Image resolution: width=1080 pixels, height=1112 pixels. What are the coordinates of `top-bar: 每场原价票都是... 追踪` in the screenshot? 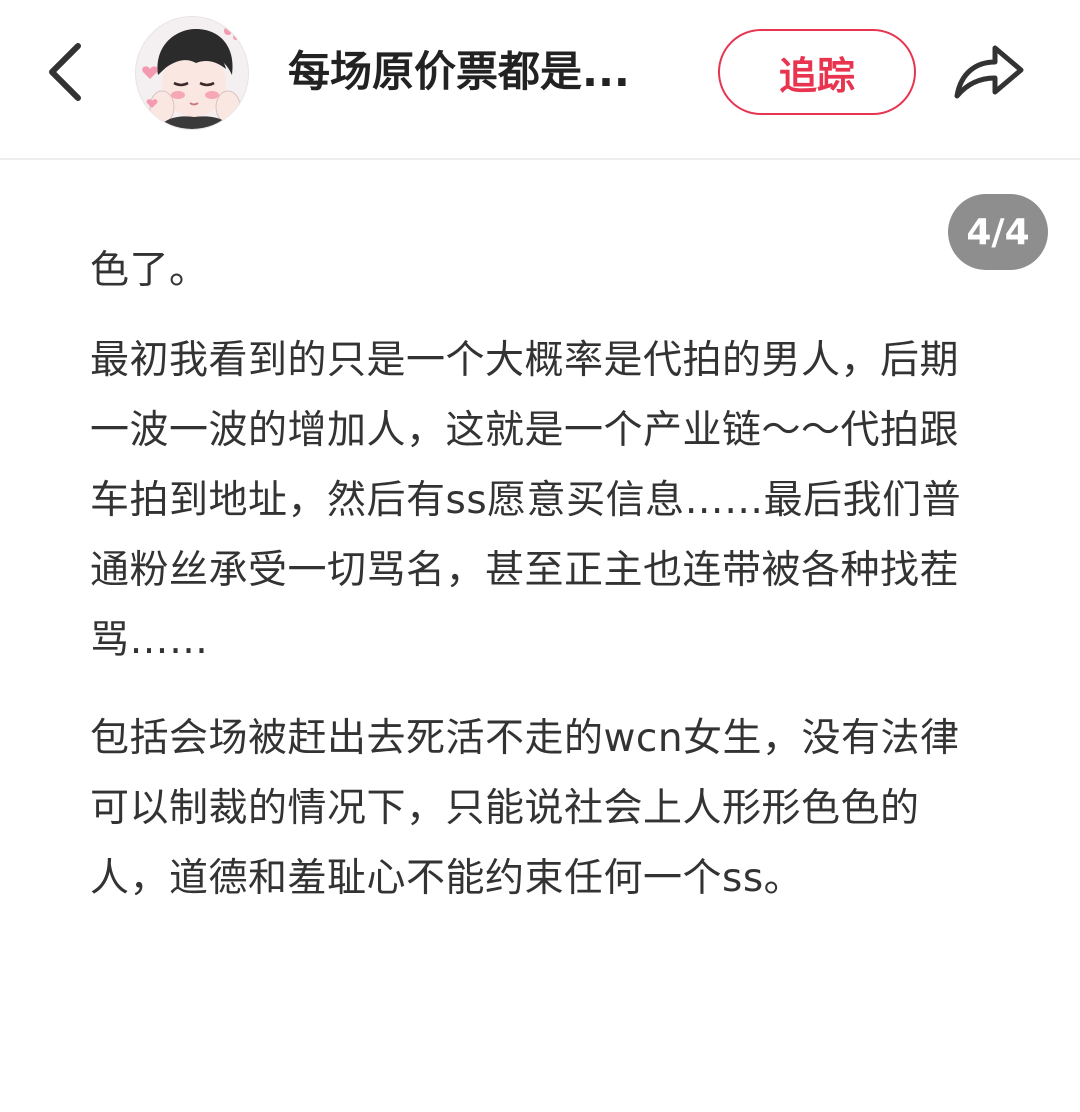 It's located at (540, 80).